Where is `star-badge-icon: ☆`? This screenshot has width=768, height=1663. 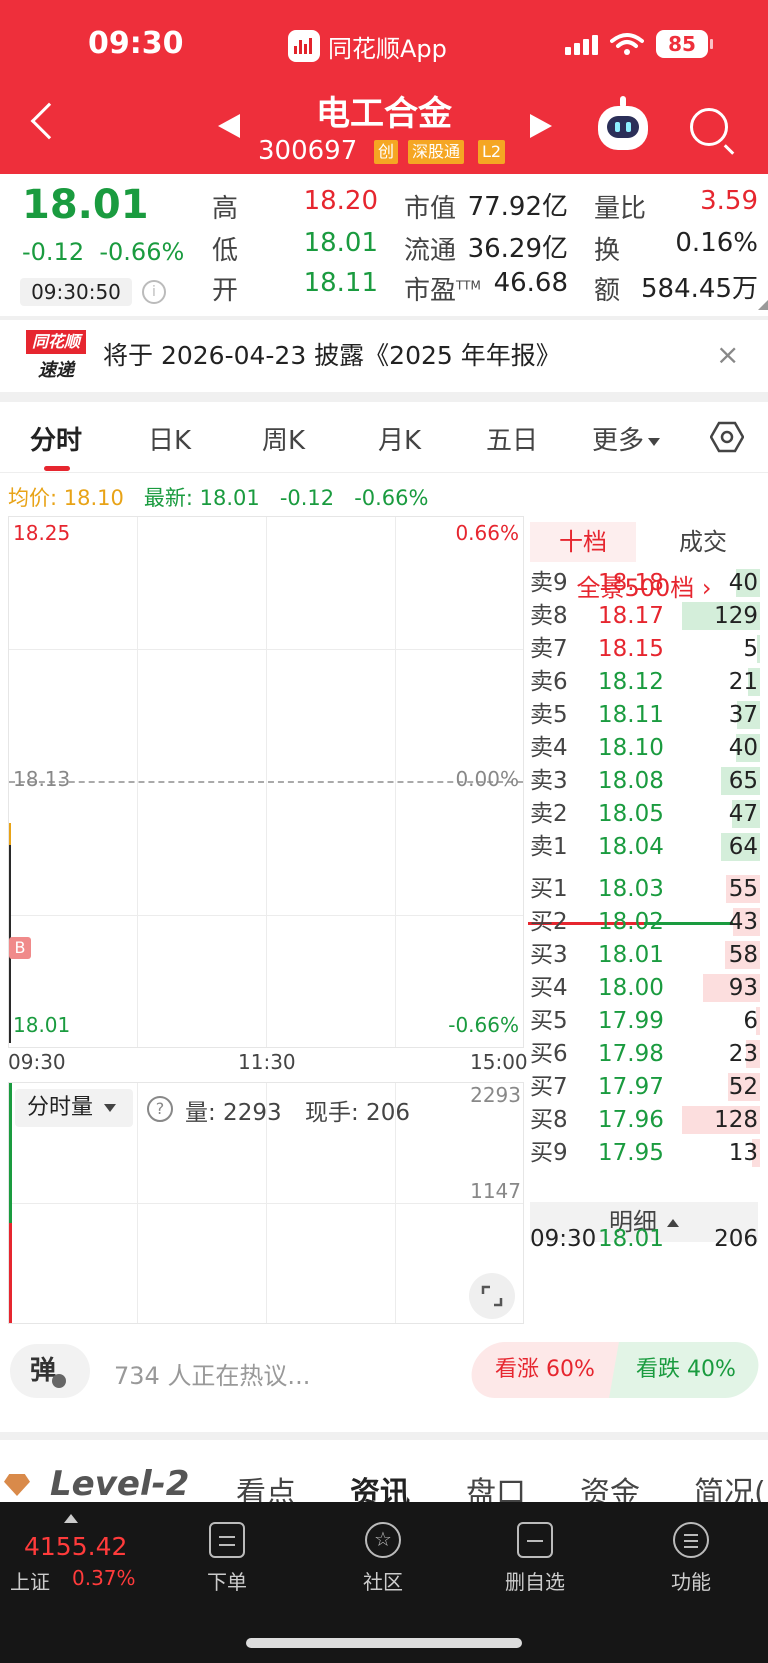
star-badge-icon: ☆ is located at coordinates (383, 1540).